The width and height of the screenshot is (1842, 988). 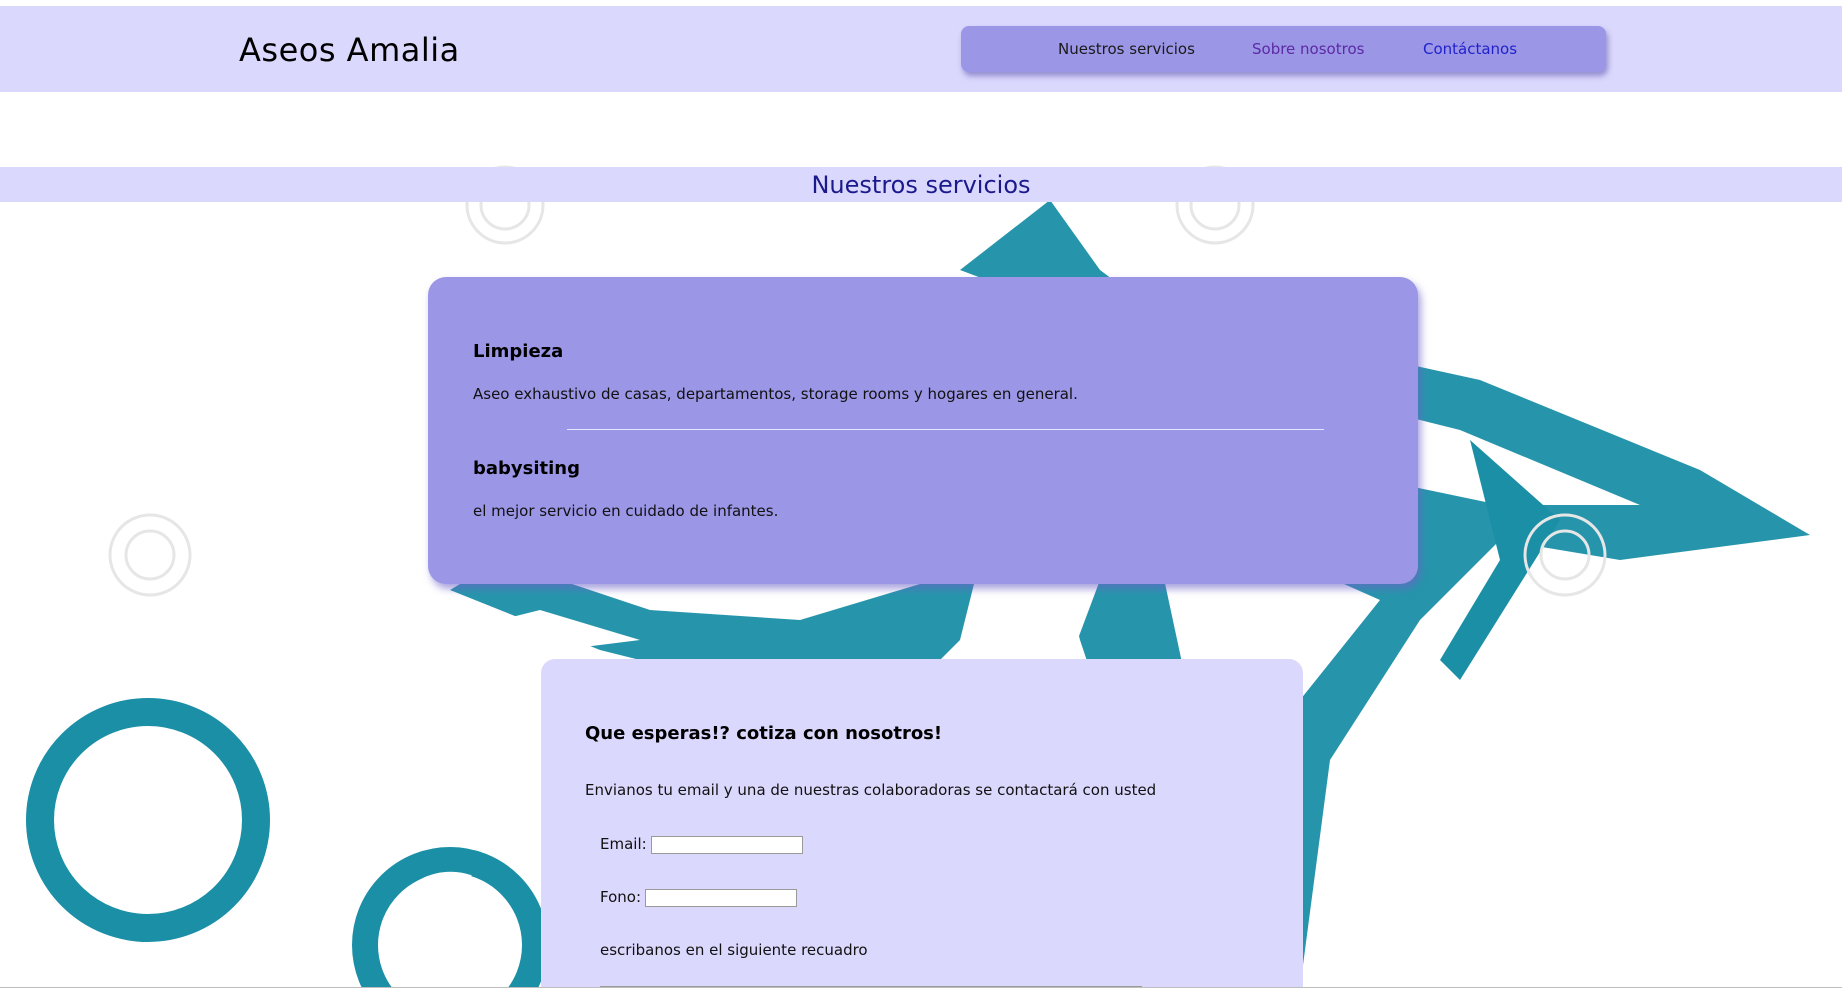 What do you see at coordinates (1126, 49) in the screenshot?
I see `nav-link-servicios: Nuestros servicios` at bounding box center [1126, 49].